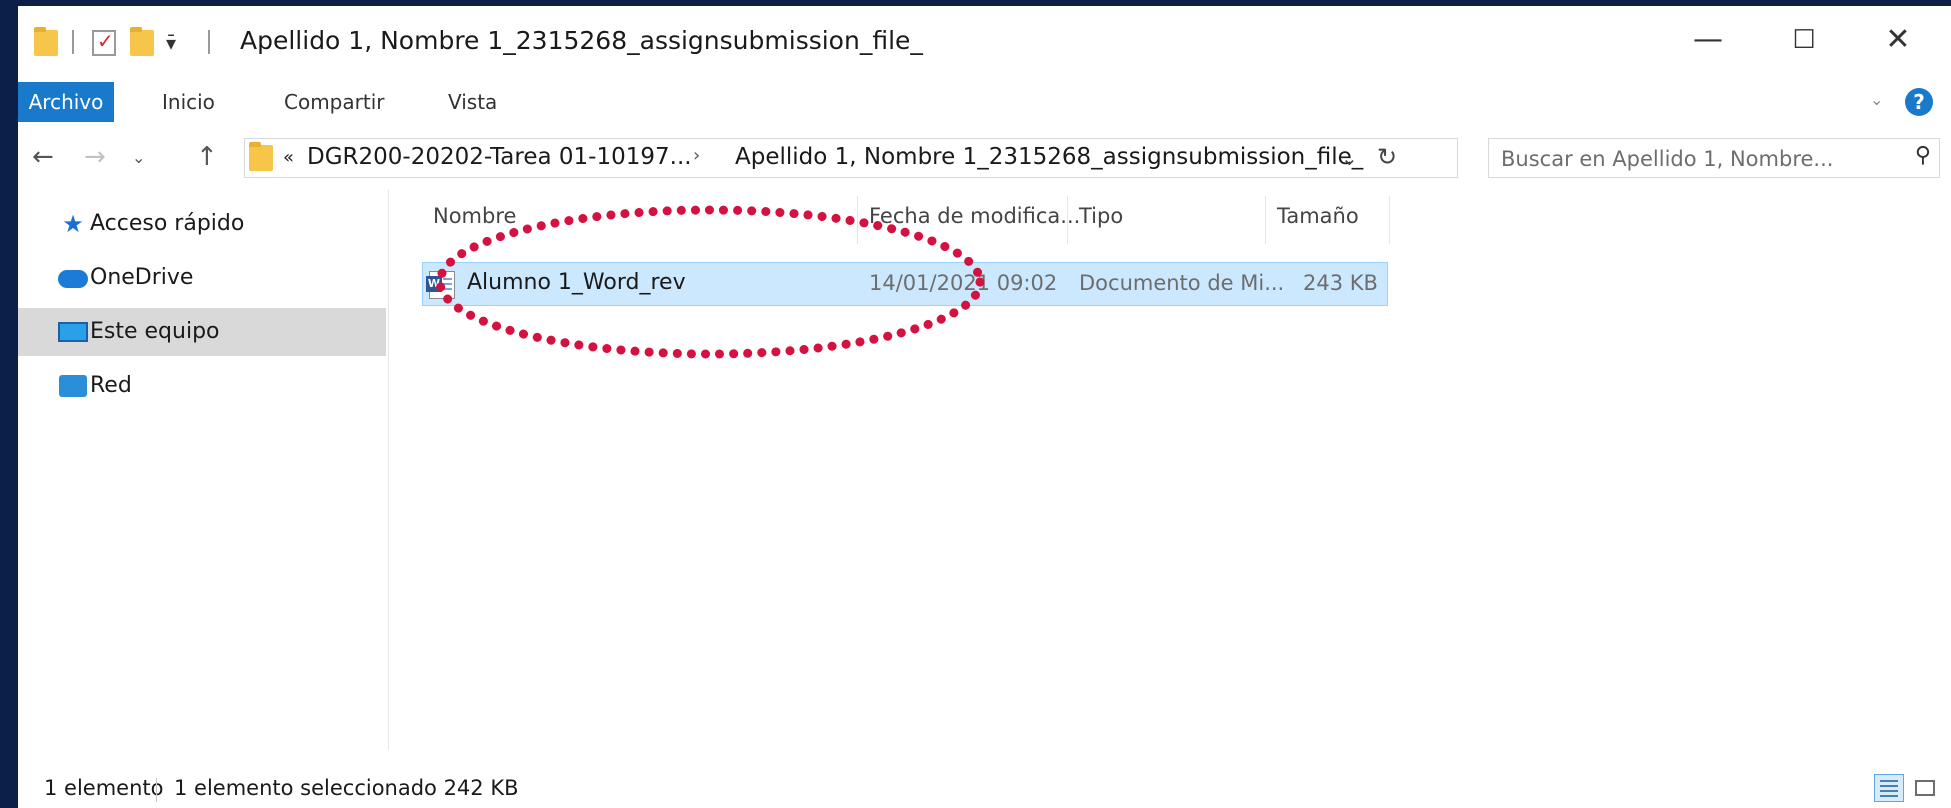 The height and width of the screenshot is (808, 1951). I want to click on nav-label: OneDrive, so click(142, 277).